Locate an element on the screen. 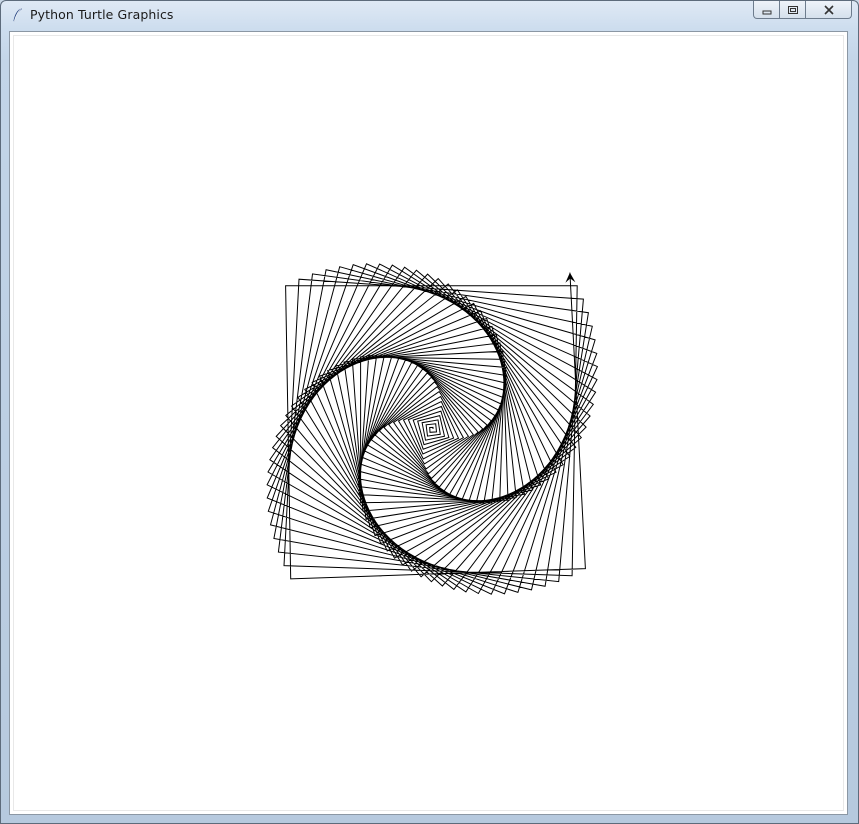 The height and width of the screenshot is (824, 859). minimize-icon is located at coordinates (766, 12).